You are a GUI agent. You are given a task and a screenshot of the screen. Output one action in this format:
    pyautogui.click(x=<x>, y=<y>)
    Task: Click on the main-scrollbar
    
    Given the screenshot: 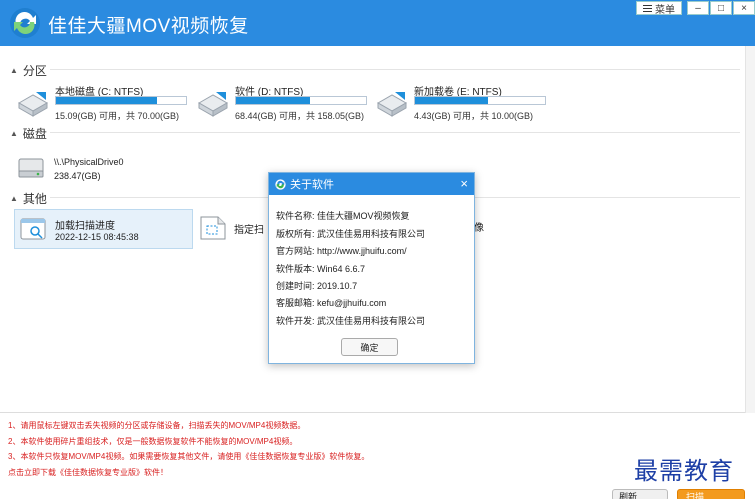 What is the action you would take?
    pyautogui.click(x=750, y=229)
    